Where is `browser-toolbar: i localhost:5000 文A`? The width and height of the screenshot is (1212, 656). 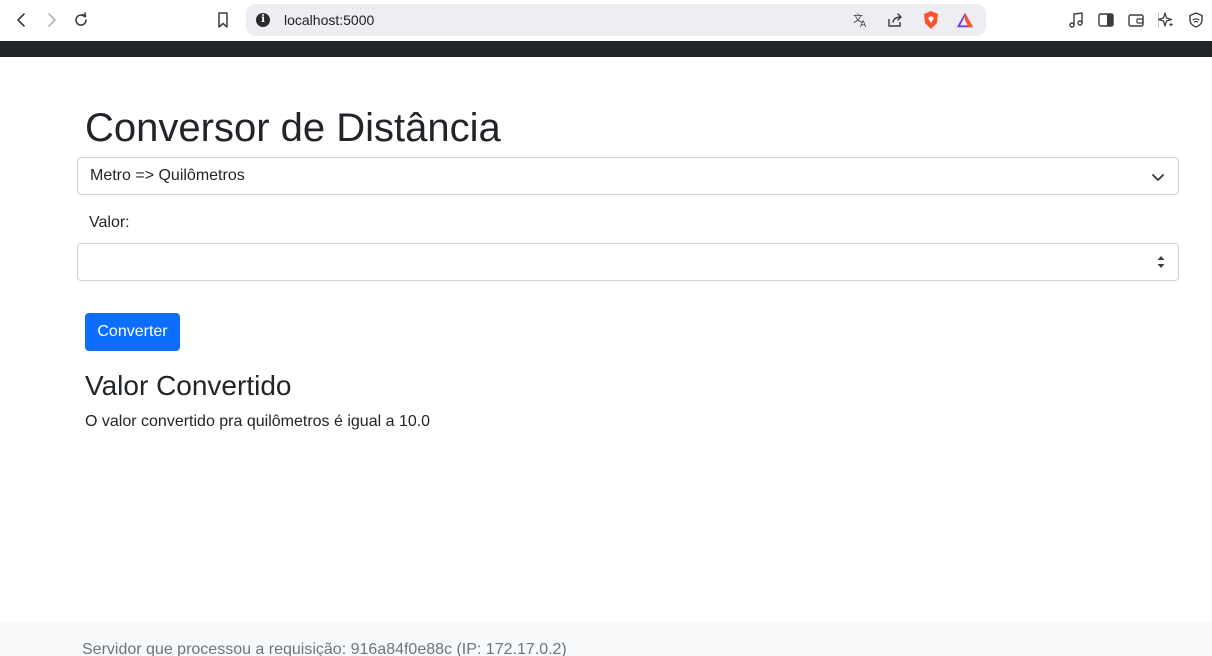 browser-toolbar: i localhost:5000 文A is located at coordinates (606, 20).